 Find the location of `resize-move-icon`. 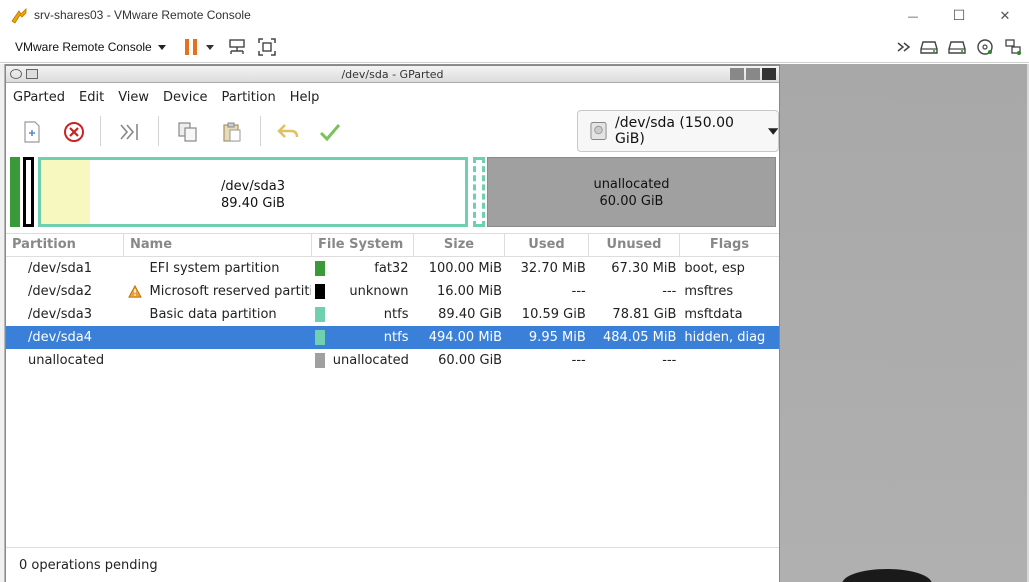

resize-move-icon is located at coordinates (129, 132).